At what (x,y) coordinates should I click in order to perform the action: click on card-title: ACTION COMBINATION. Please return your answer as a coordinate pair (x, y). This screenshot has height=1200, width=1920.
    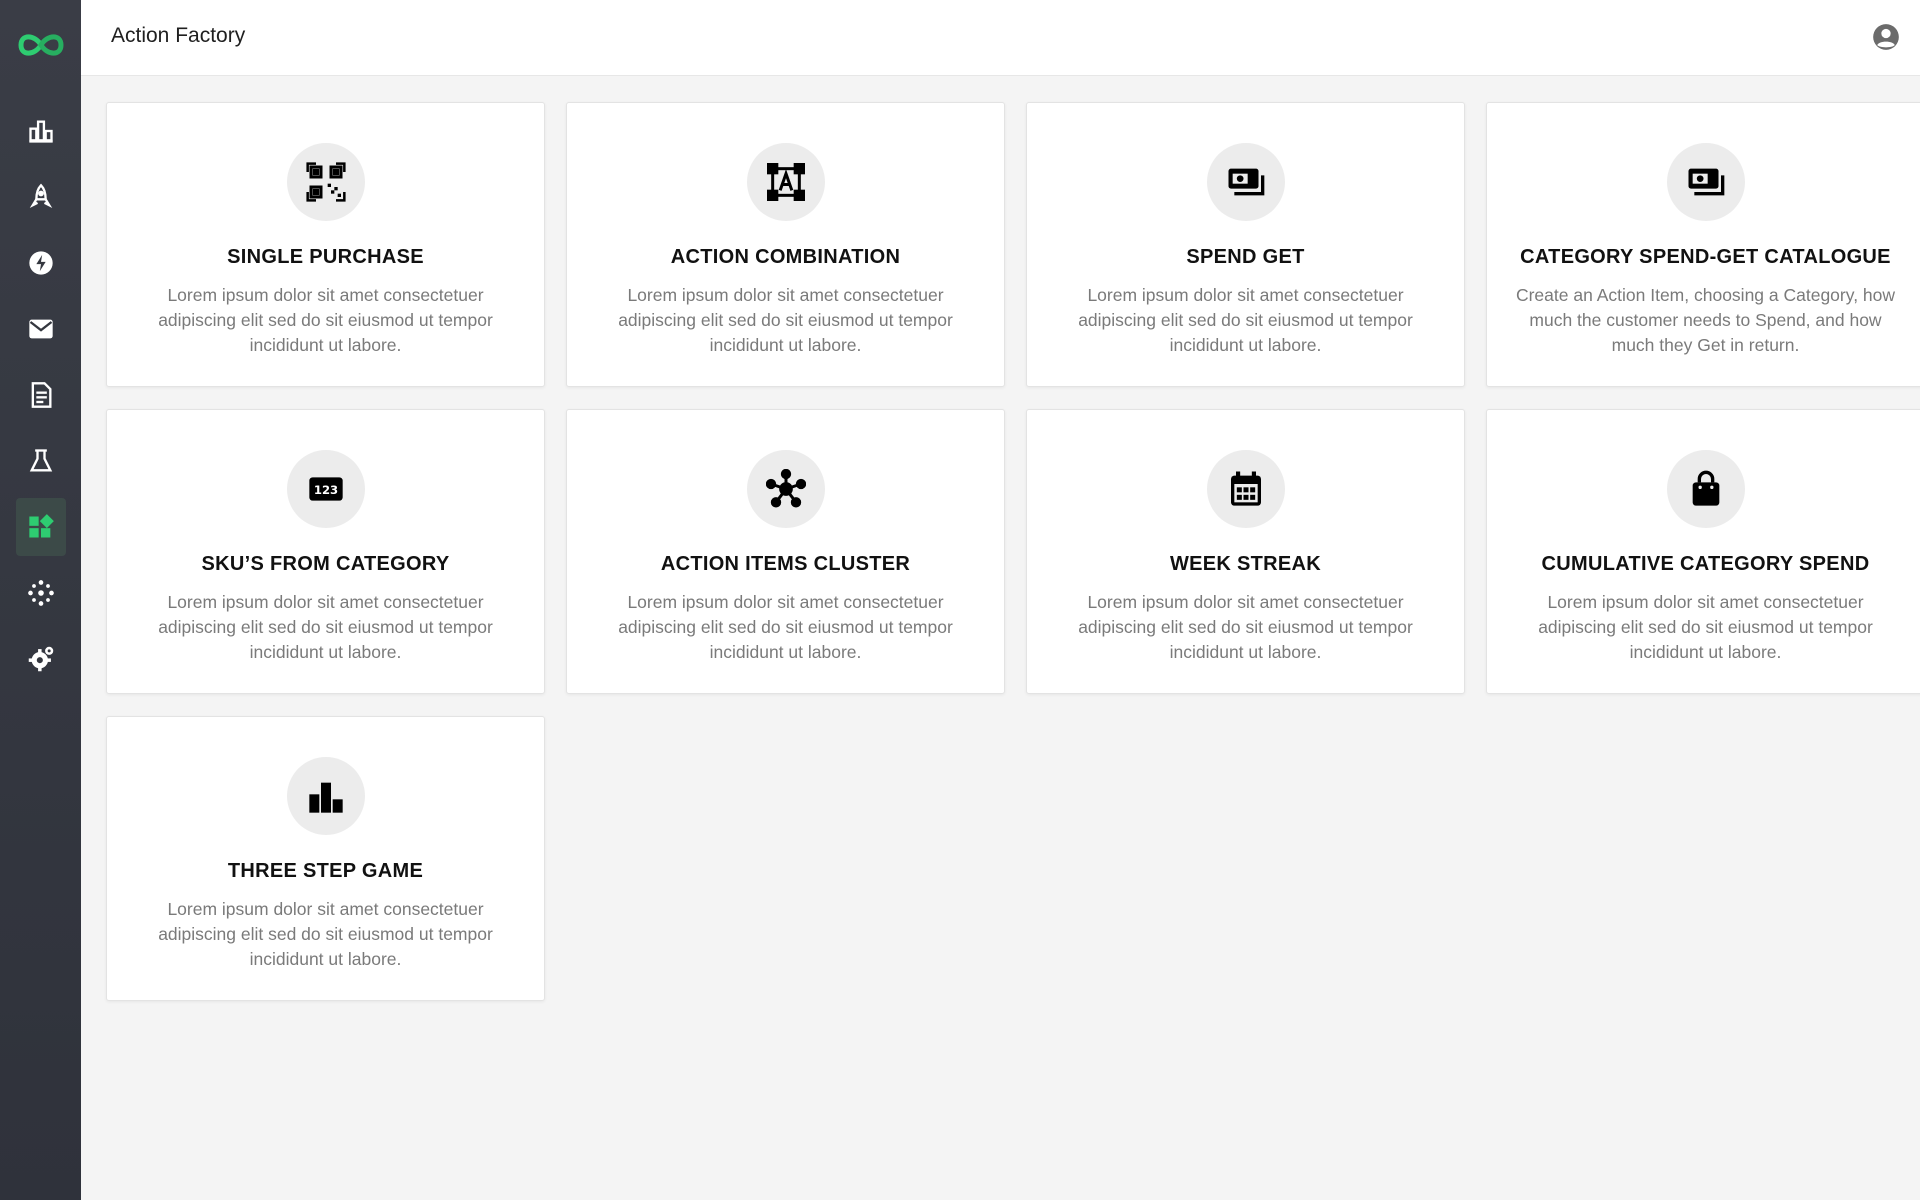
    Looking at the image, I should click on (785, 257).